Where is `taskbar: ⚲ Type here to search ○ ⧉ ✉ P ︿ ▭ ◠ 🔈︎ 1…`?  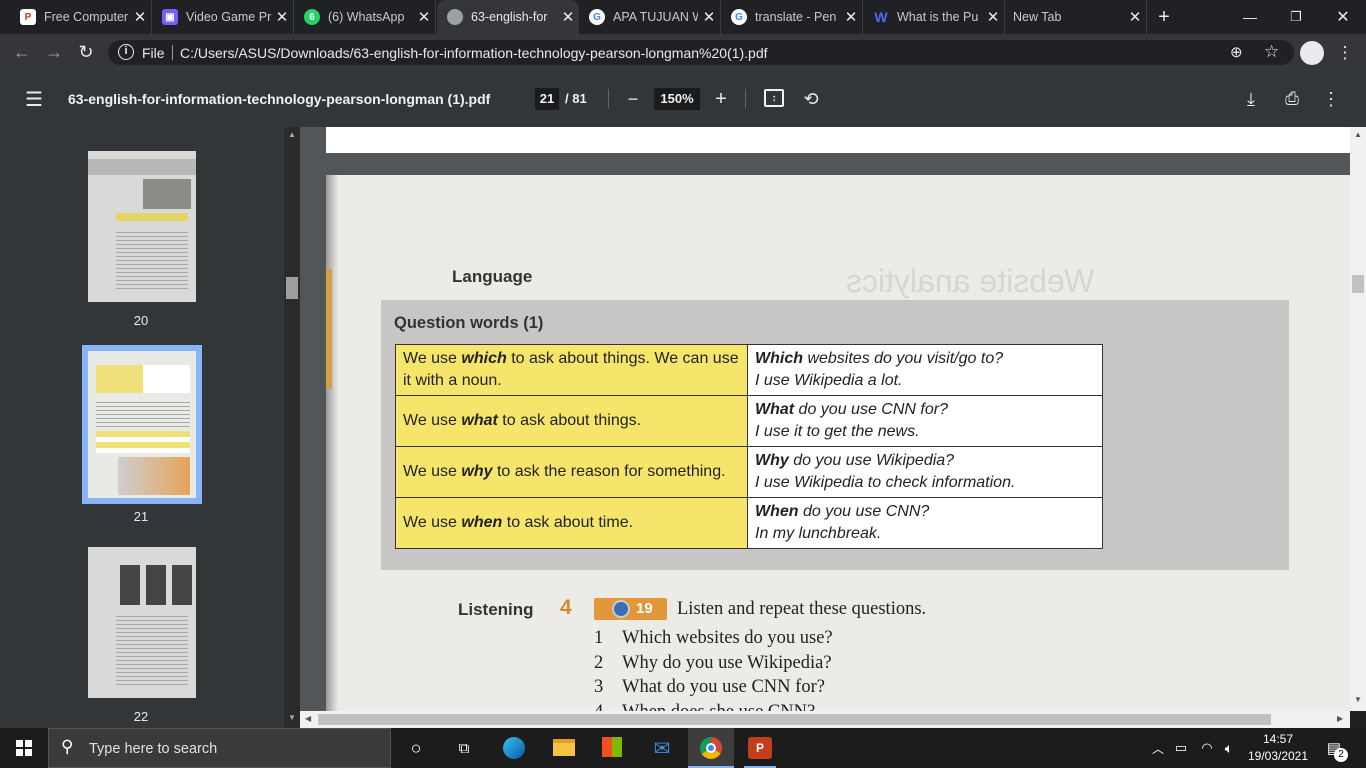 taskbar: ⚲ Type here to search ○ ⧉ ✉ P ︿ ▭ ◠ 🔈︎ 1… is located at coordinates (683, 748).